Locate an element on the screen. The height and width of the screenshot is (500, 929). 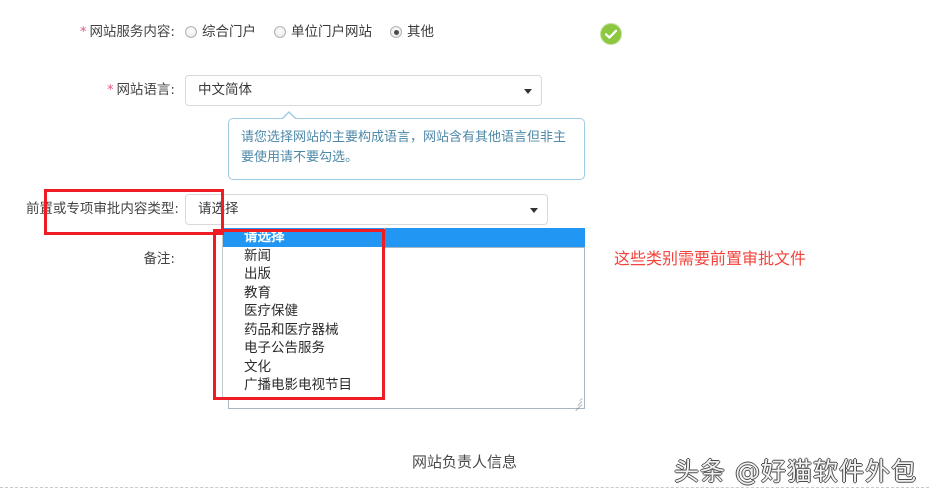
radio-label: 其他 is located at coordinates (420, 32).